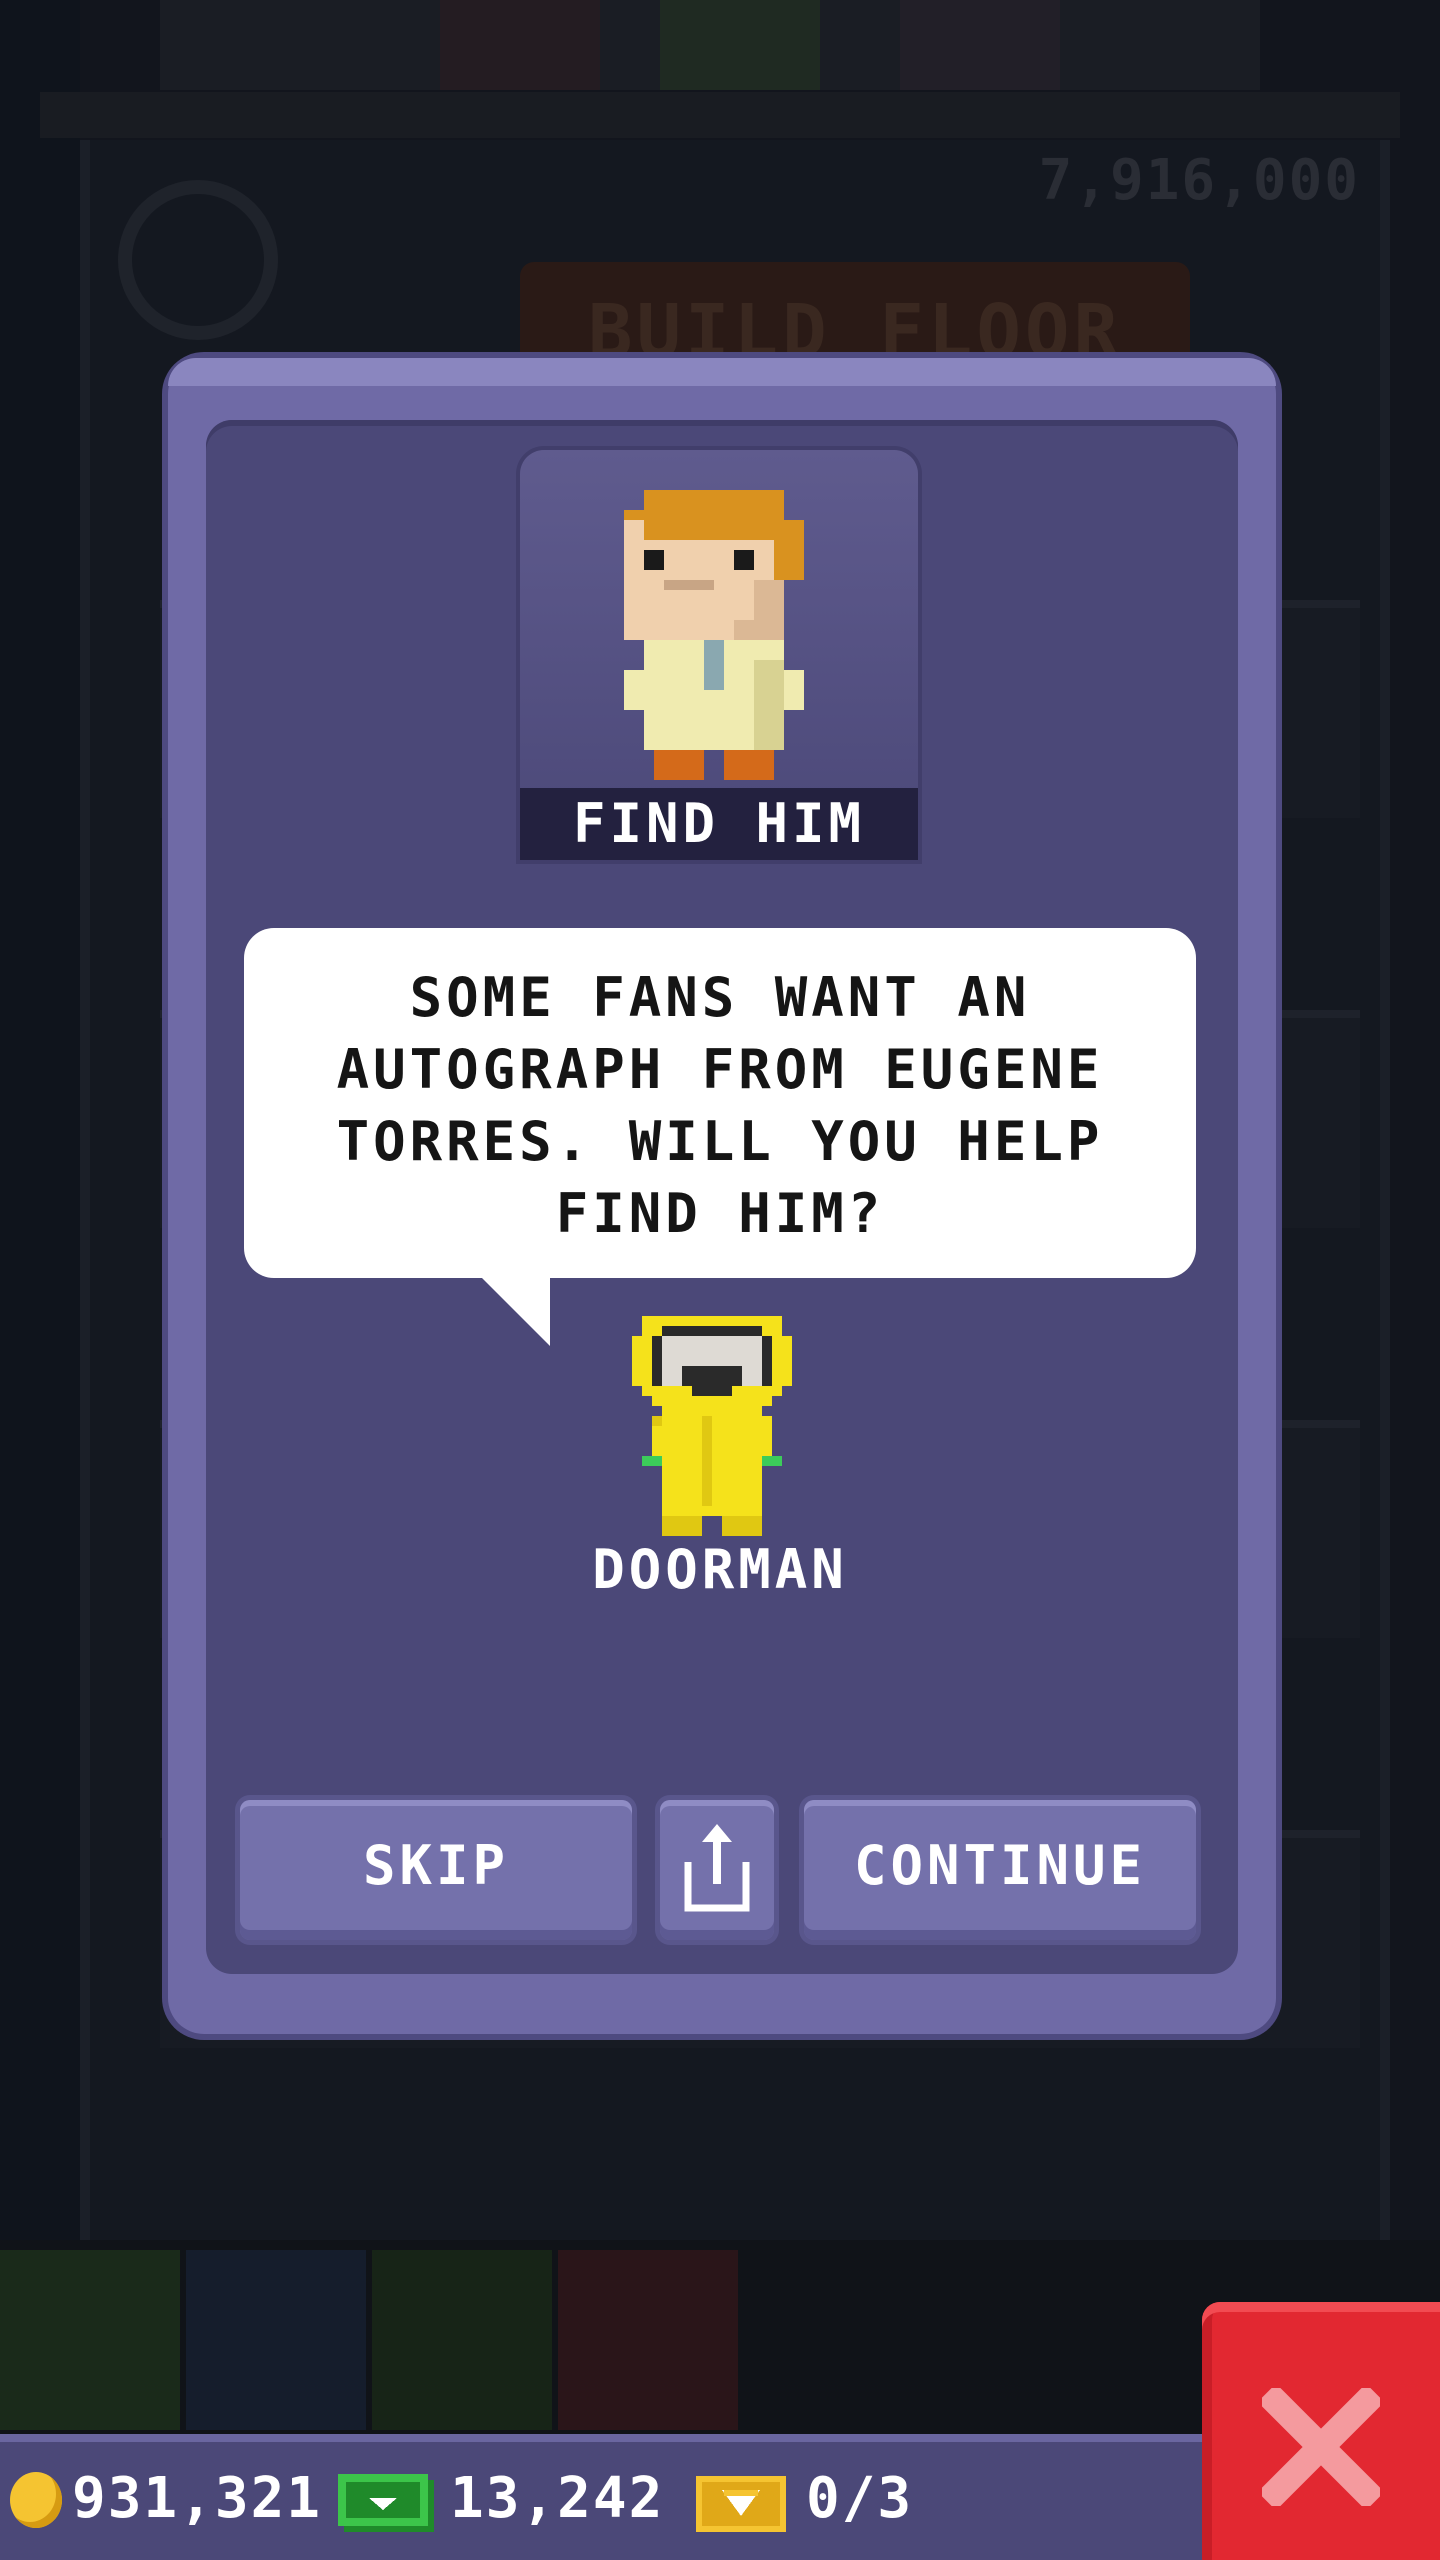 Image resolution: width=1440 pixels, height=2560 pixels. What do you see at coordinates (741, 2504) in the screenshot?
I see `golden-ticket-icon` at bounding box center [741, 2504].